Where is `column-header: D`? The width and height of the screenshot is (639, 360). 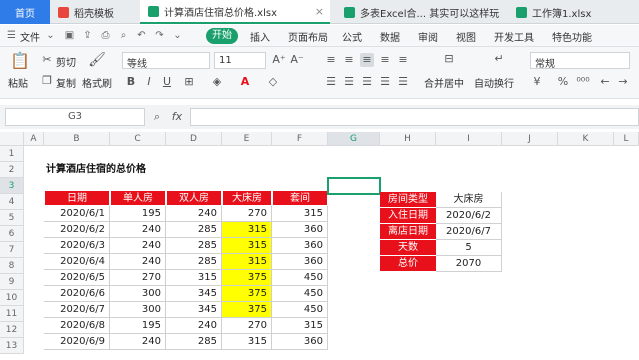 column-header: D is located at coordinates (194, 139).